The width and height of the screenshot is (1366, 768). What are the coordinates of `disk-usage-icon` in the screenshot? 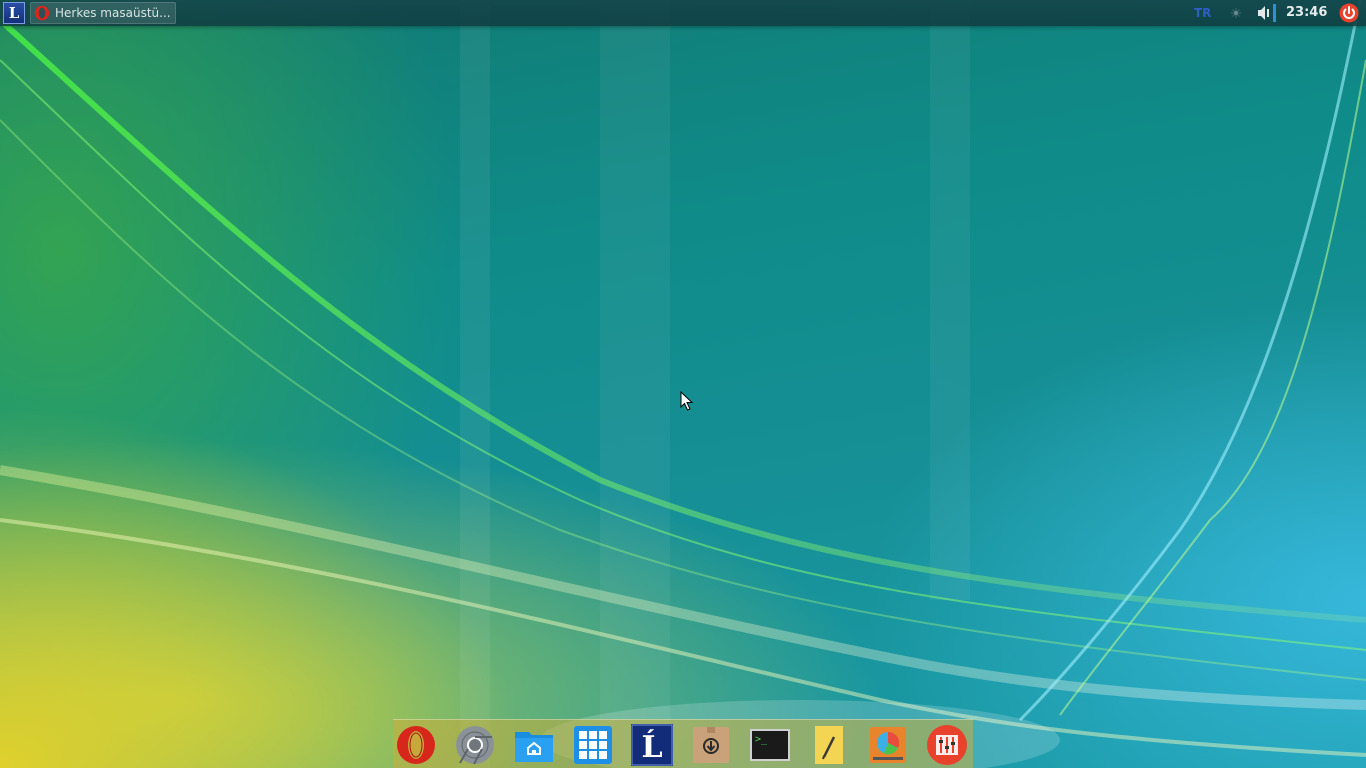 It's located at (888, 745).